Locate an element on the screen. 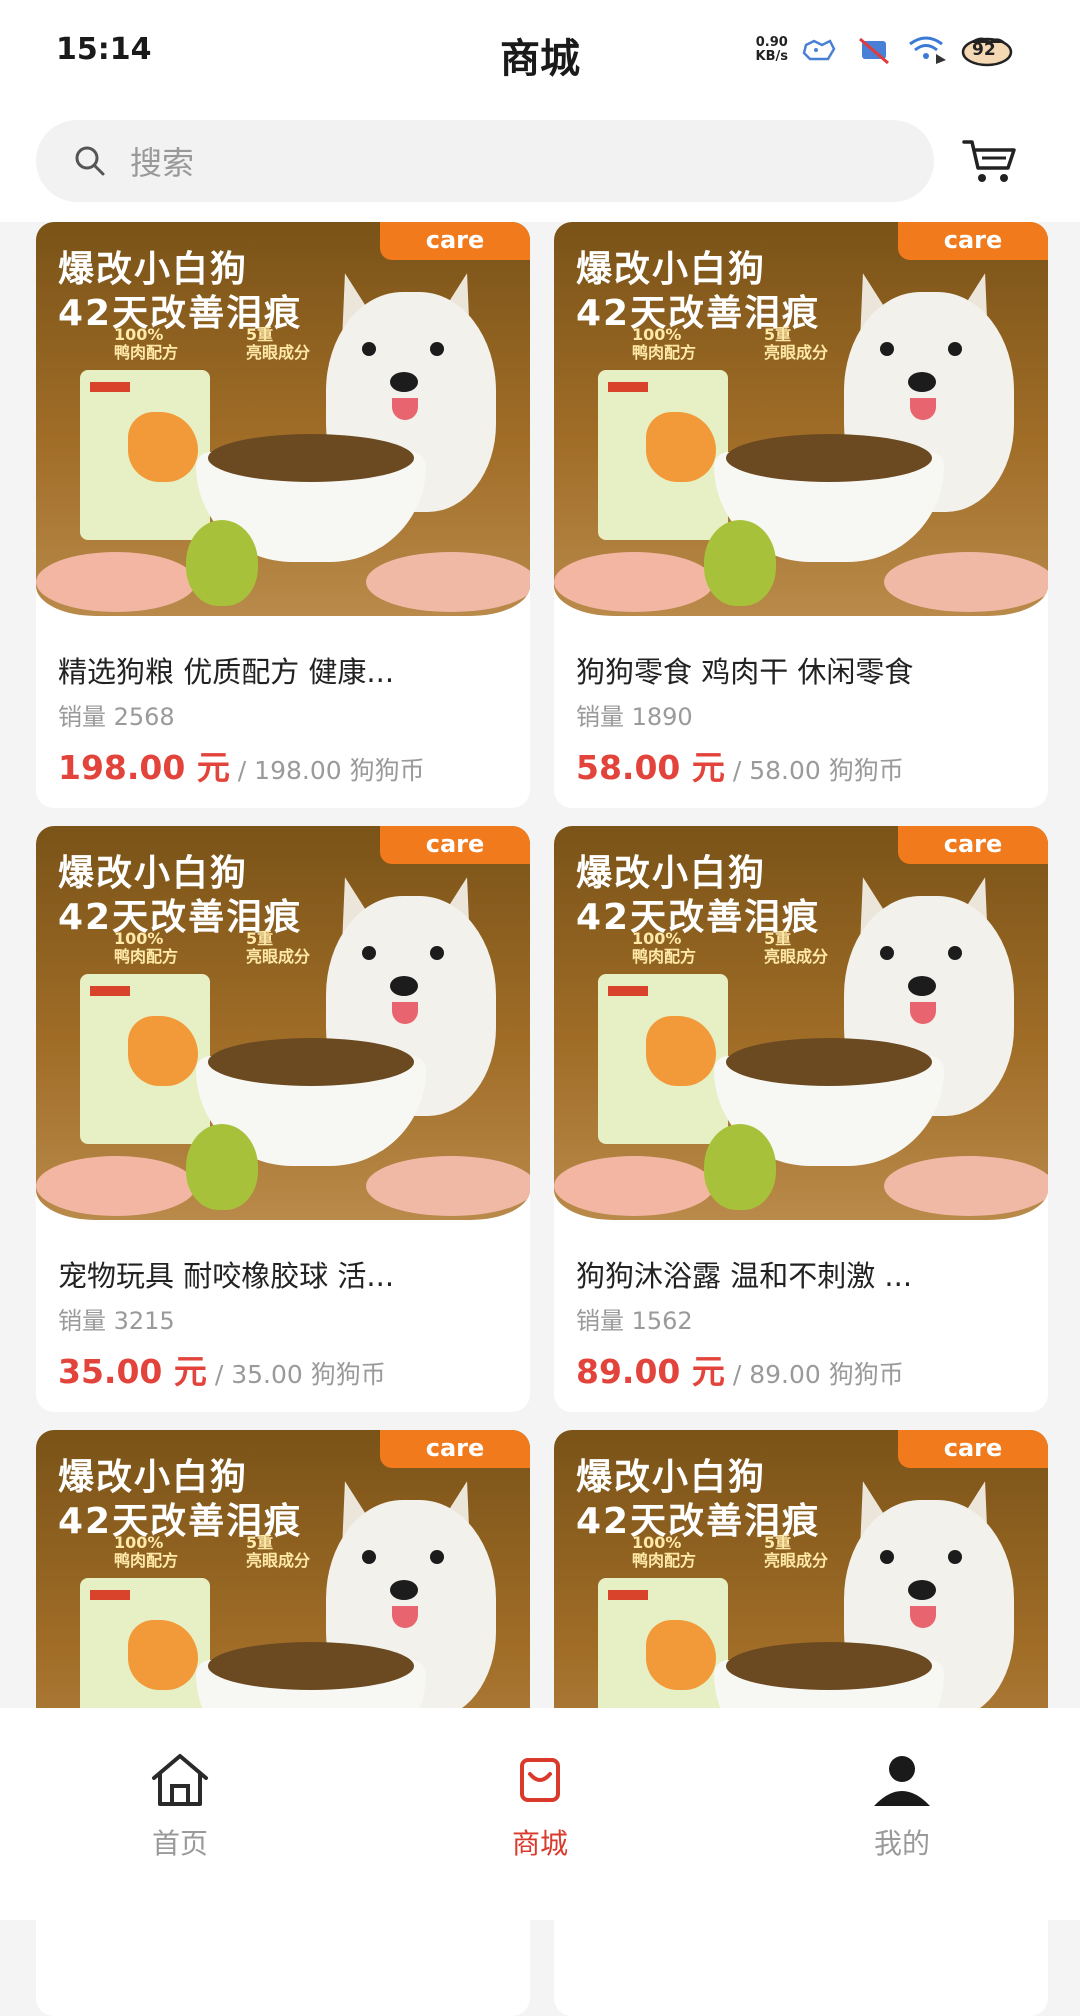 The height and width of the screenshot is (2016, 1080). shop-bag-icon is located at coordinates (540, 1780).